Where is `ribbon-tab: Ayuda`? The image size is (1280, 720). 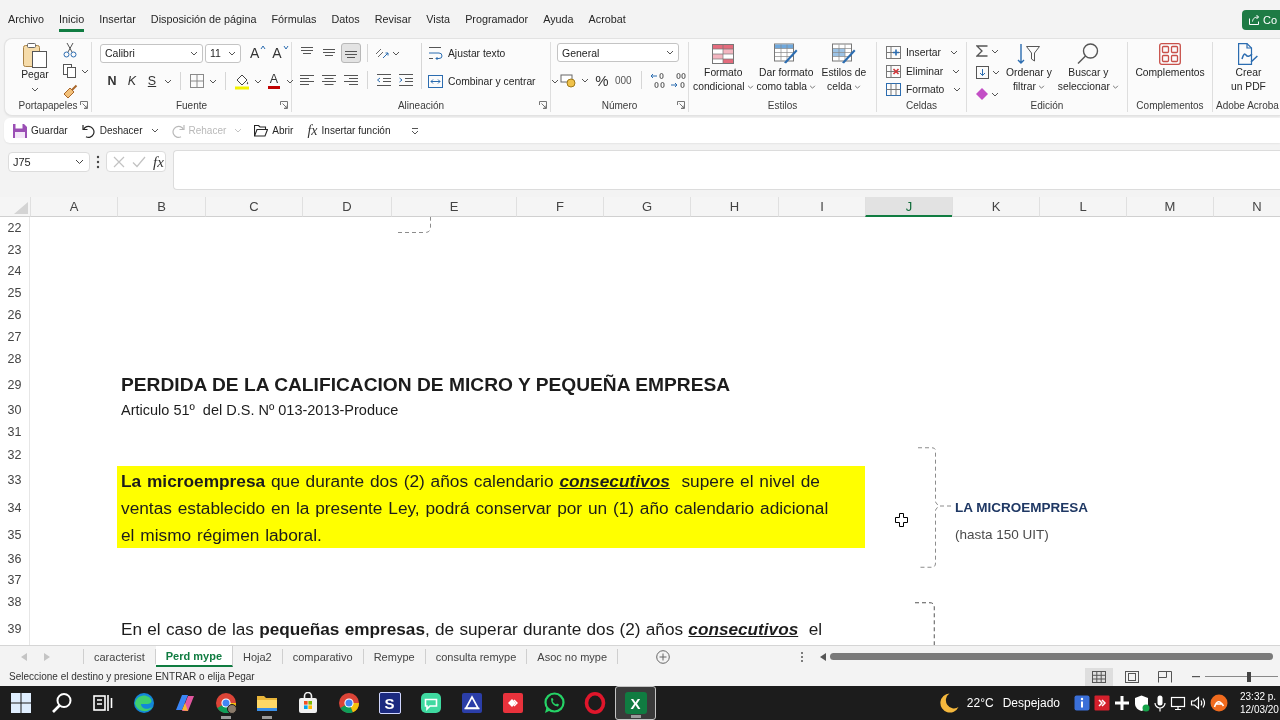 ribbon-tab: Ayuda is located at coordinates (558, 21).